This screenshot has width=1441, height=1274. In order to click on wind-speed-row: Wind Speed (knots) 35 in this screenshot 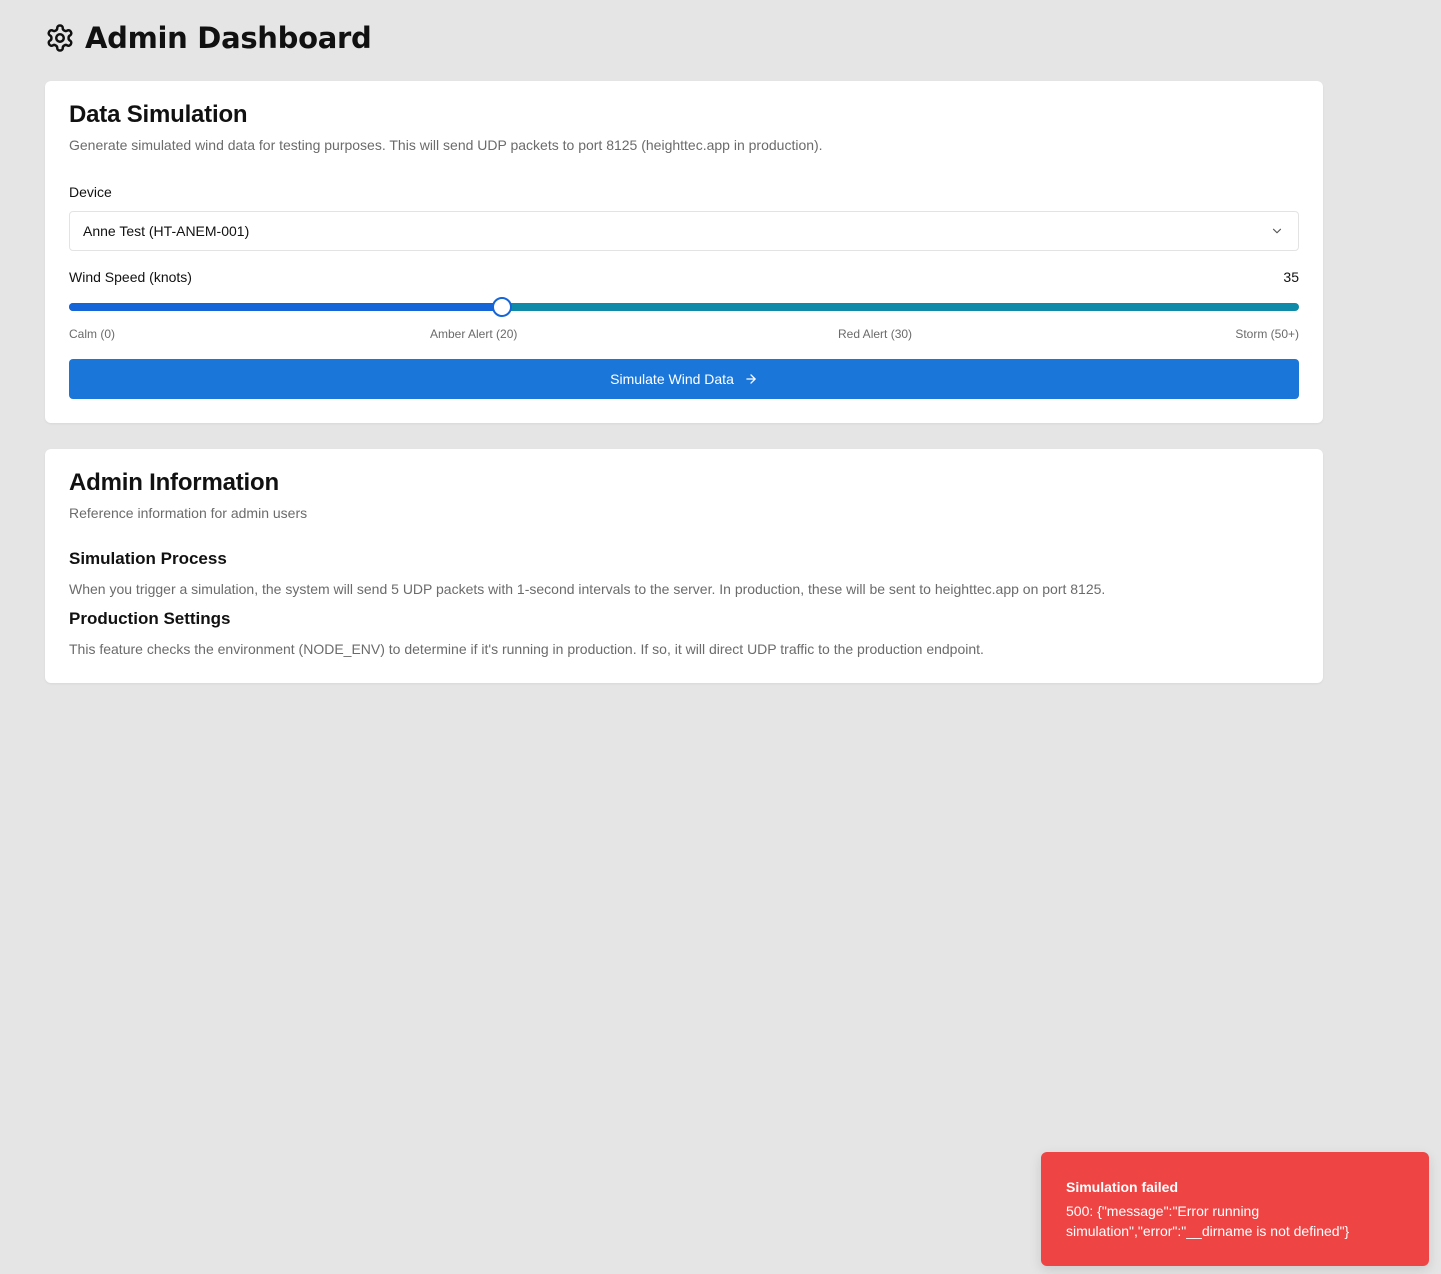, I will do `click(684, 277)`.